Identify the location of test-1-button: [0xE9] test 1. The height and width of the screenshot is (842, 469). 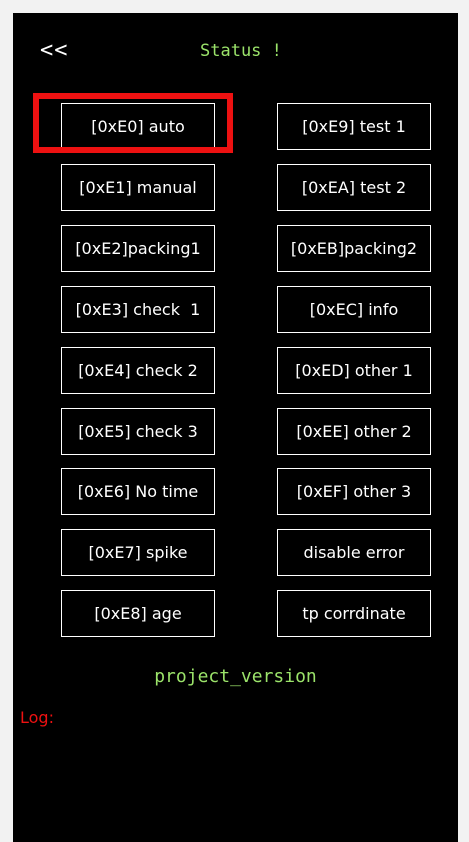
(354, 126).